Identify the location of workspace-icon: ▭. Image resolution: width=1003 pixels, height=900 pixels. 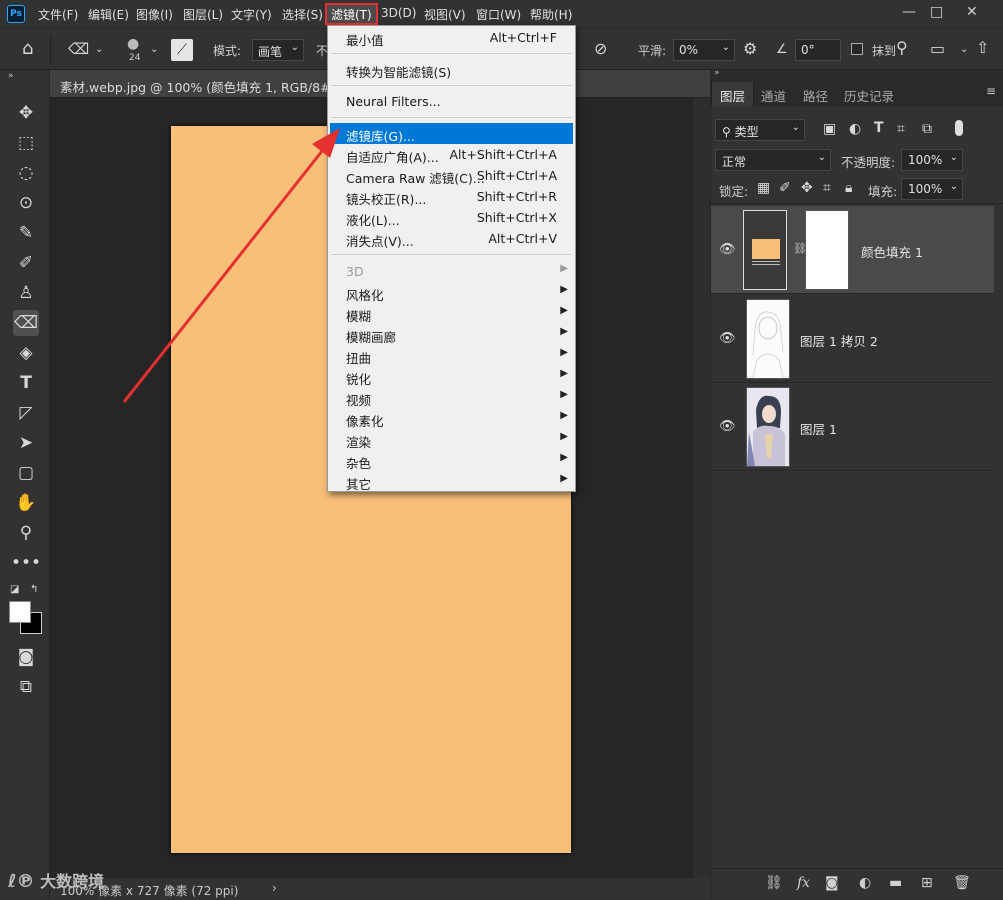
(937, 49).